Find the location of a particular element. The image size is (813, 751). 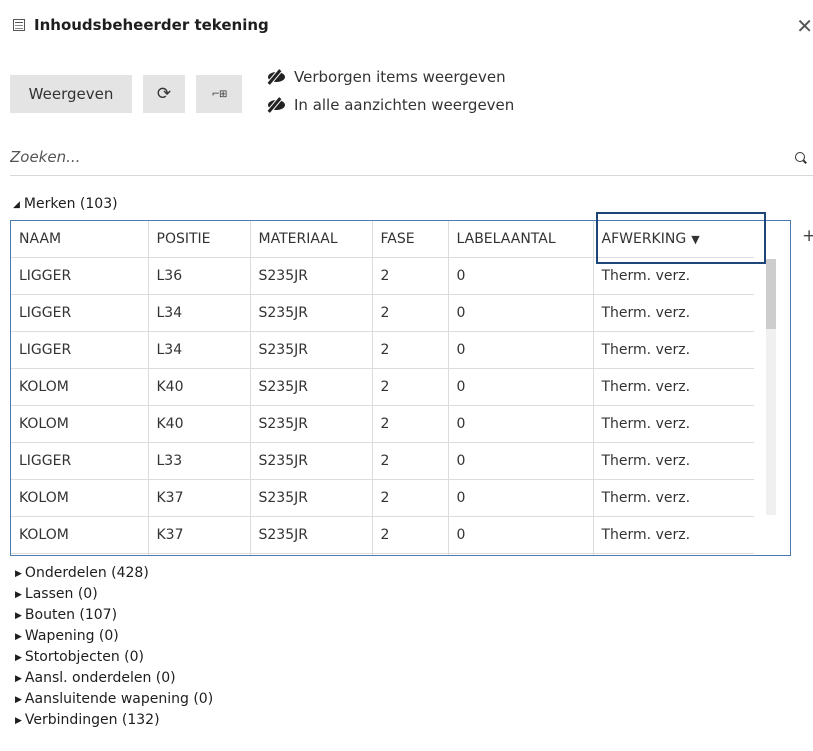

group-label: Onderdelen (428) is located at coordinates (86, 573).